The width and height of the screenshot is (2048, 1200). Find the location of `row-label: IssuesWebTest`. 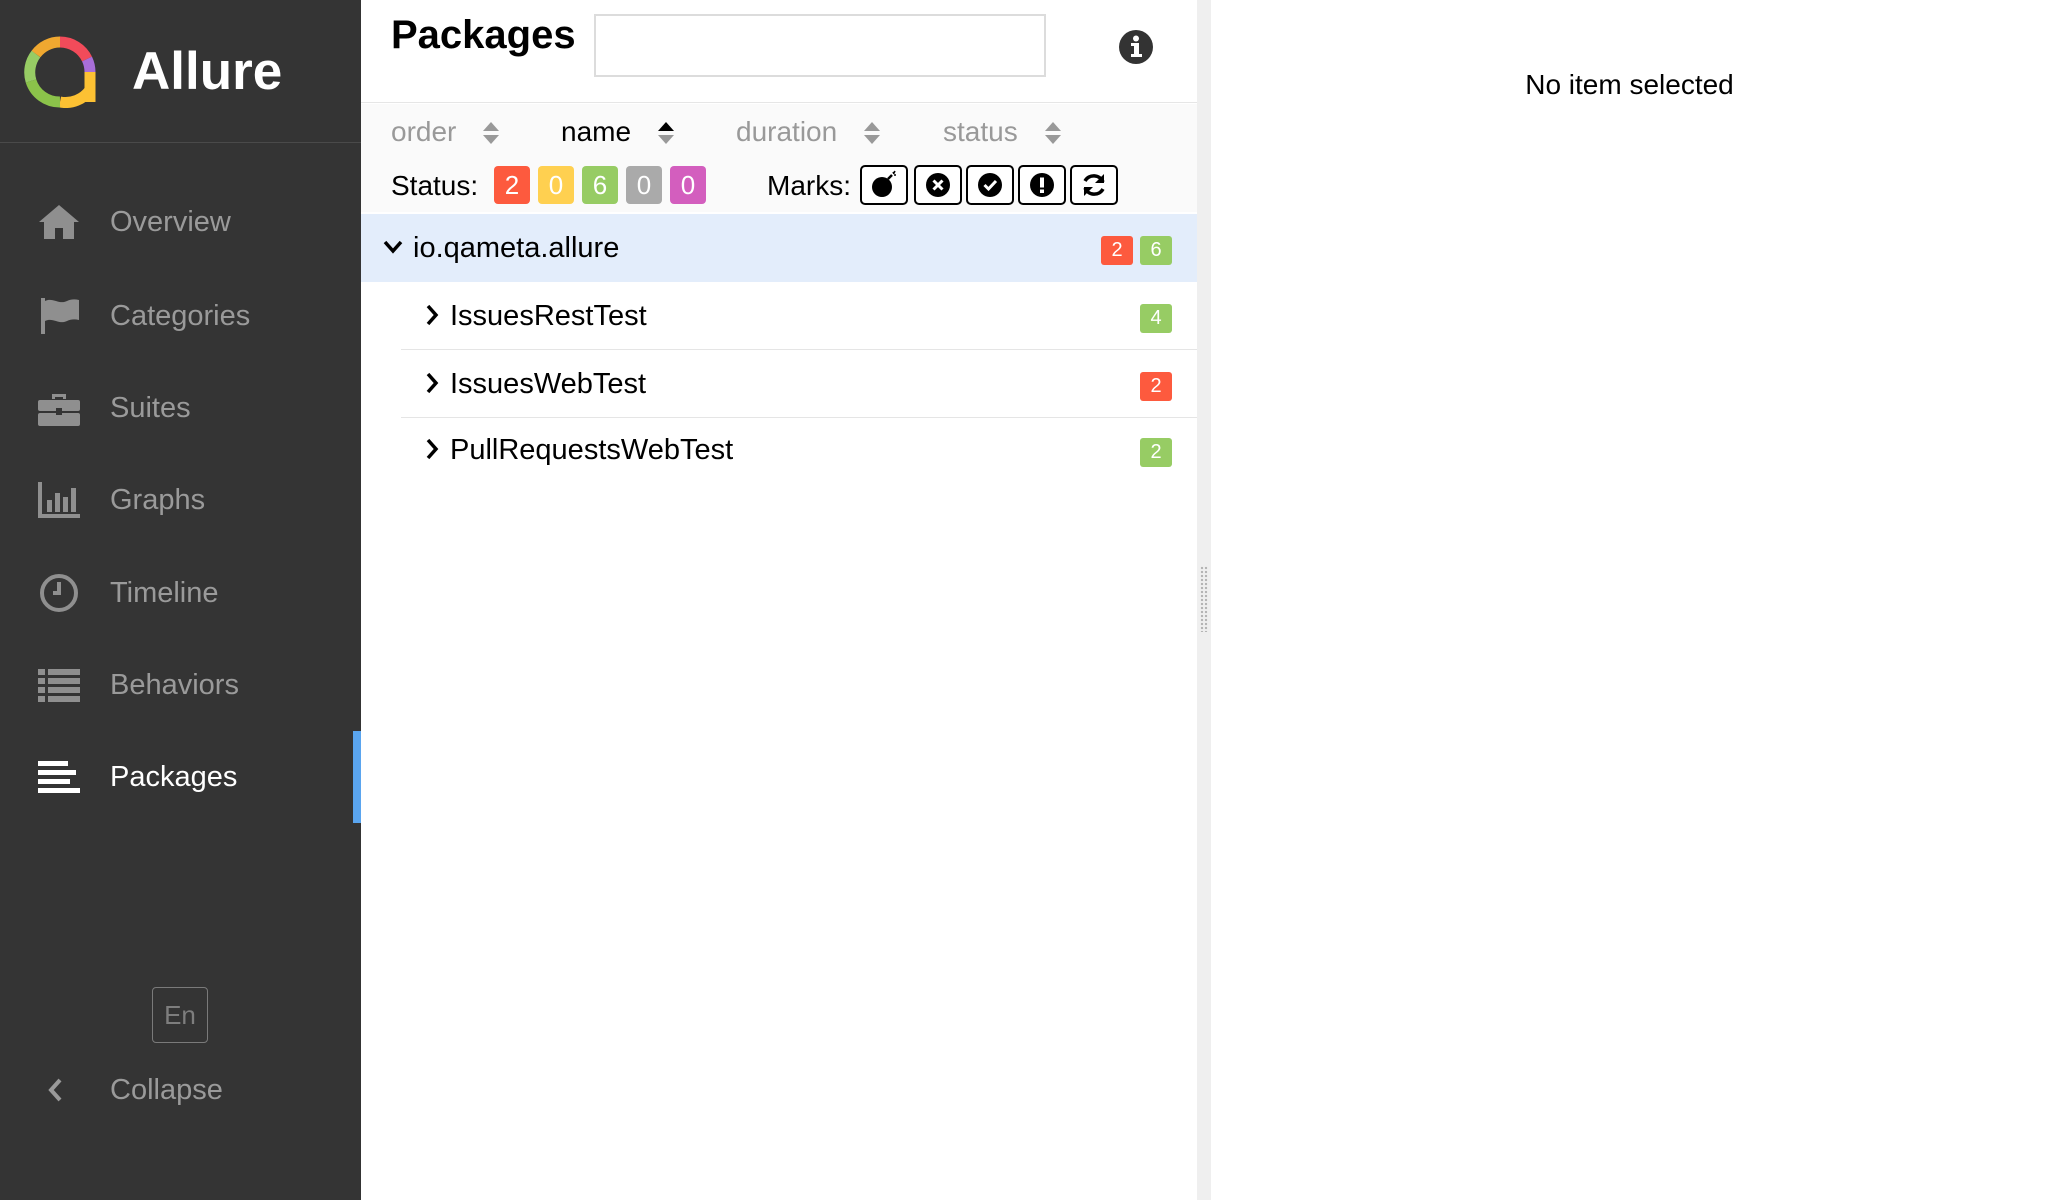

row-label: IssuesWebTest is located at coordinates (548, 384).